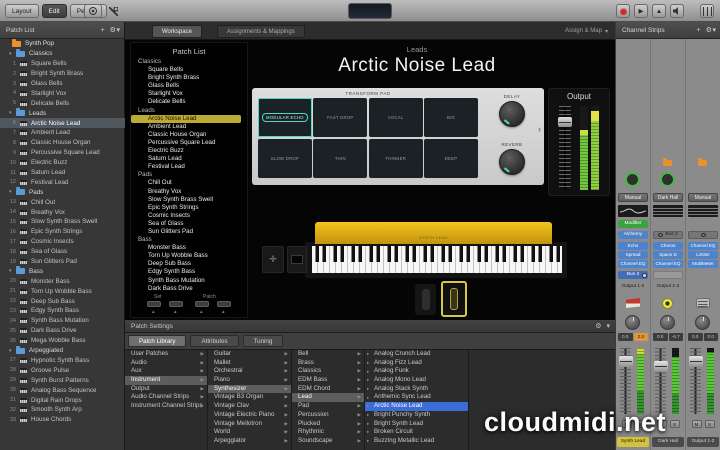 This screenshot has width=720, height=450. What do you see at coordinates (437, 259) in the screenshot?
I see `keyboard-keys` at bounding box center [437, 259].